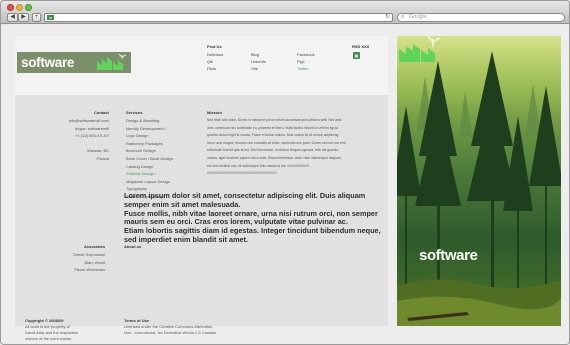  I want to click on title-bar: ◀ ▶ + m ↻ ⌕ Google, so click(285, 12).